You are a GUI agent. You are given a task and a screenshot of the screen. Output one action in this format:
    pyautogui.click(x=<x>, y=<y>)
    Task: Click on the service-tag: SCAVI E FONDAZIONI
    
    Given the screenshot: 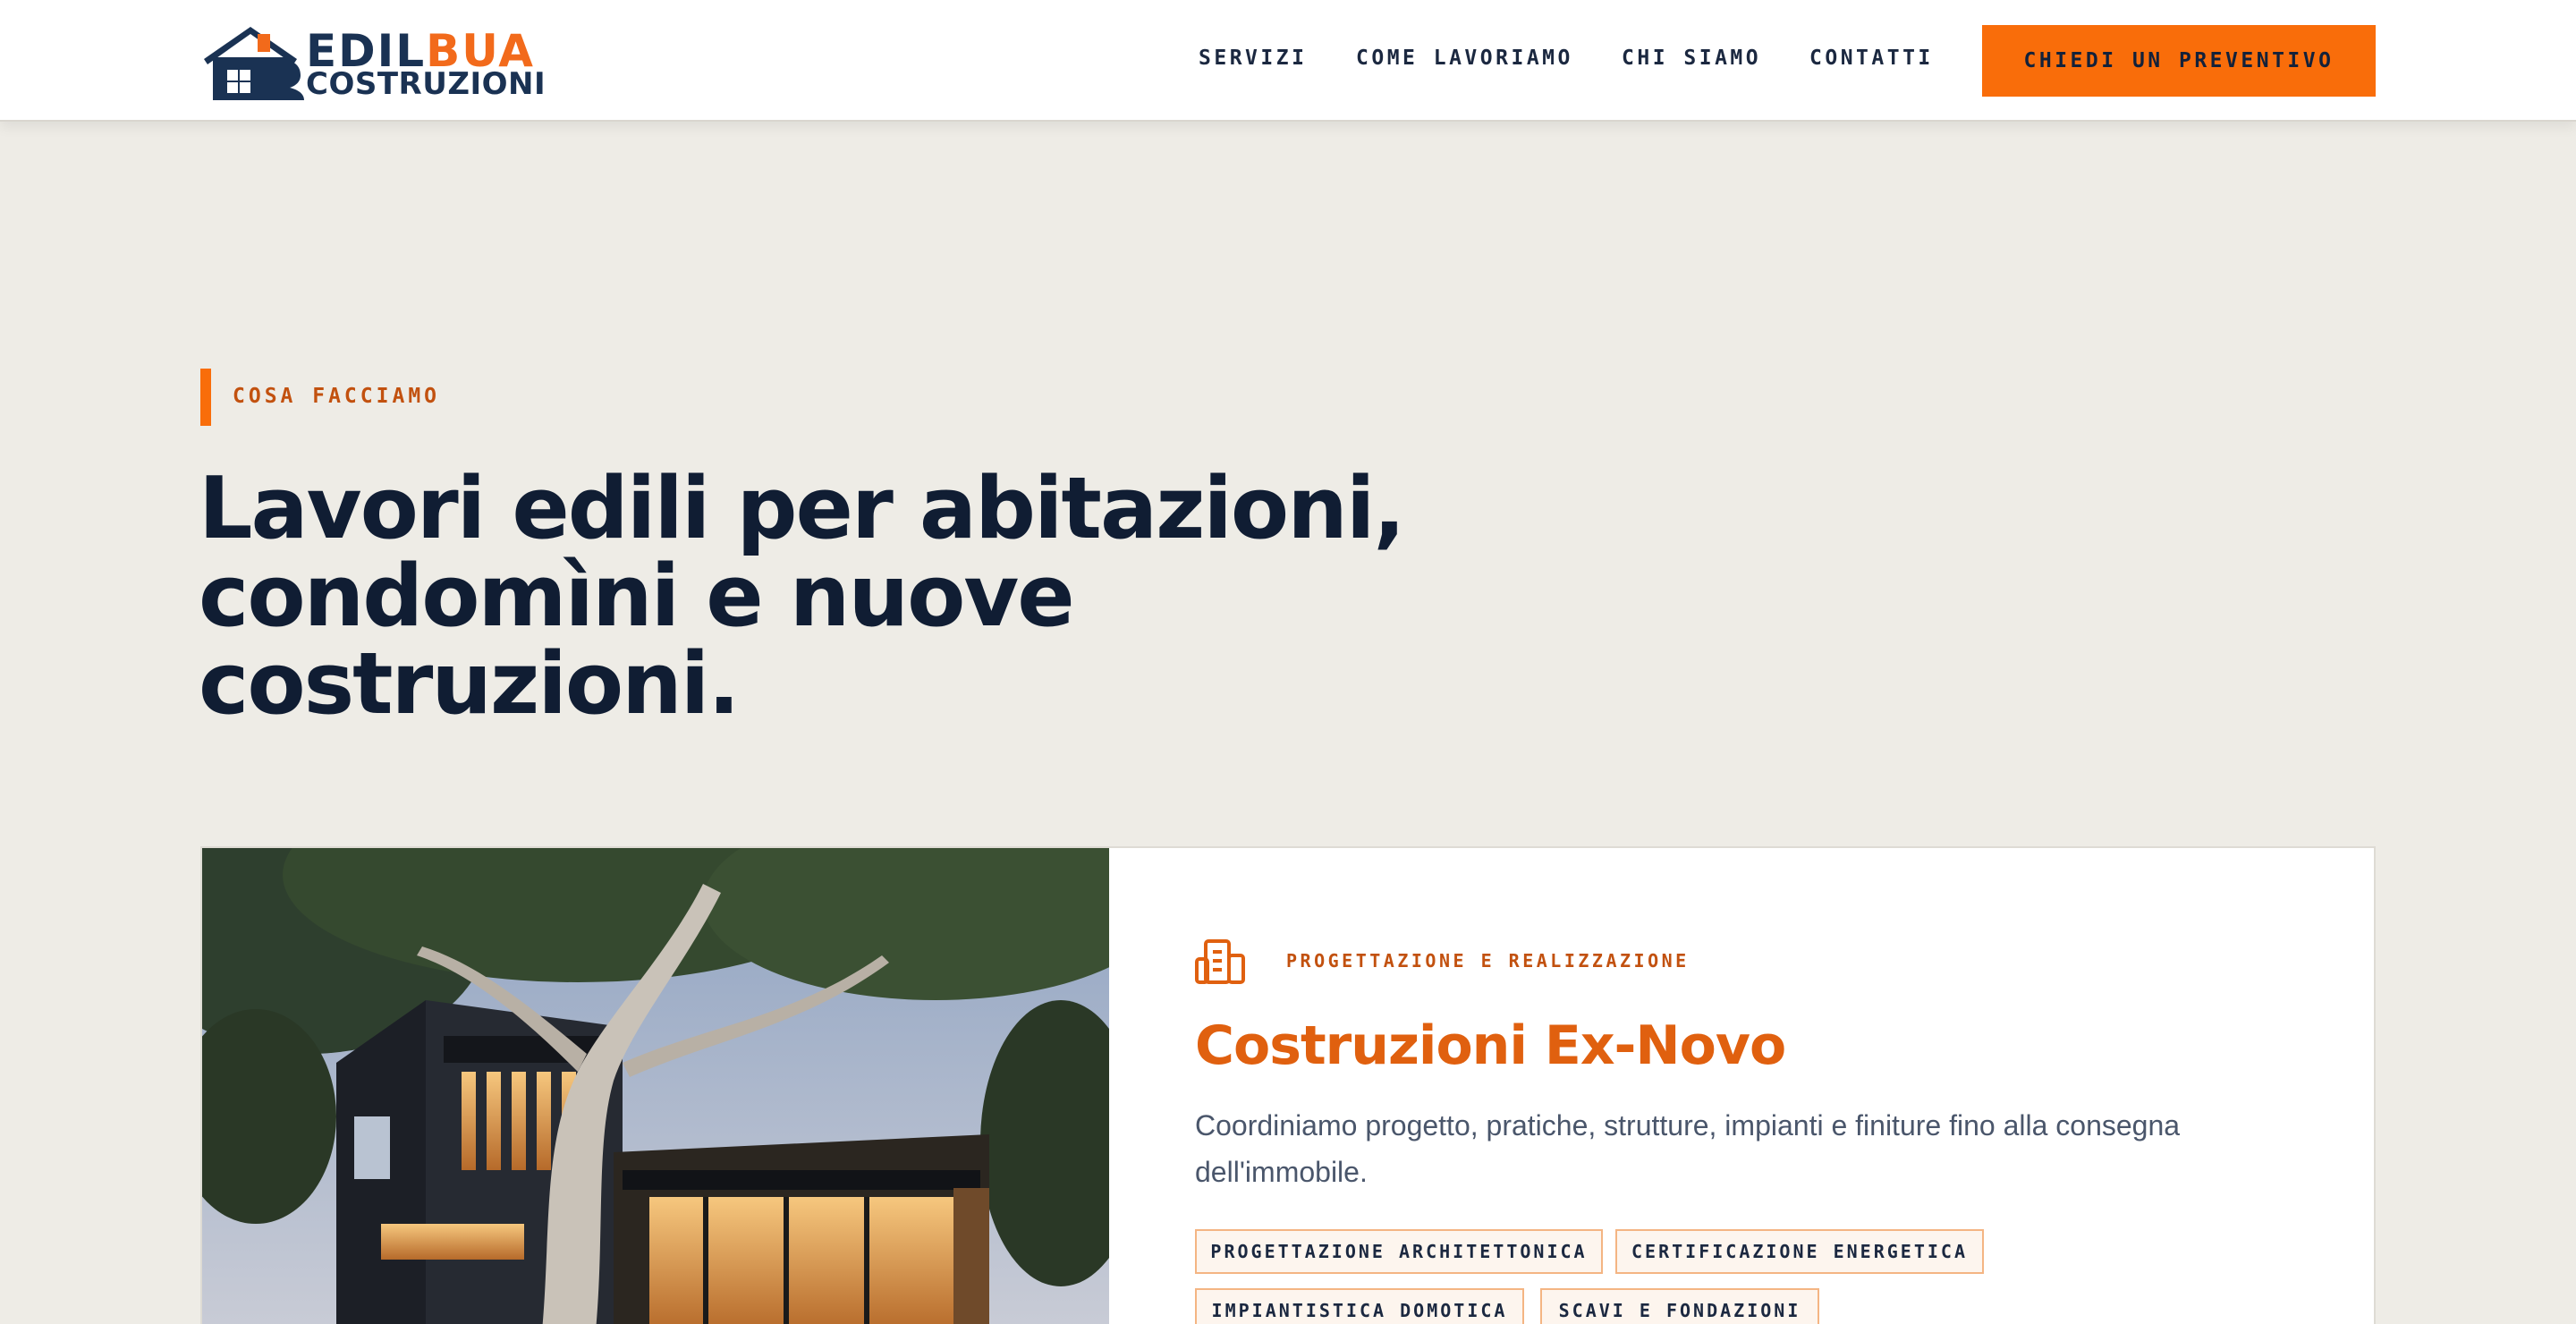 What is the action you would take?
    pyautogui.click(x=1679, y=1306)
    